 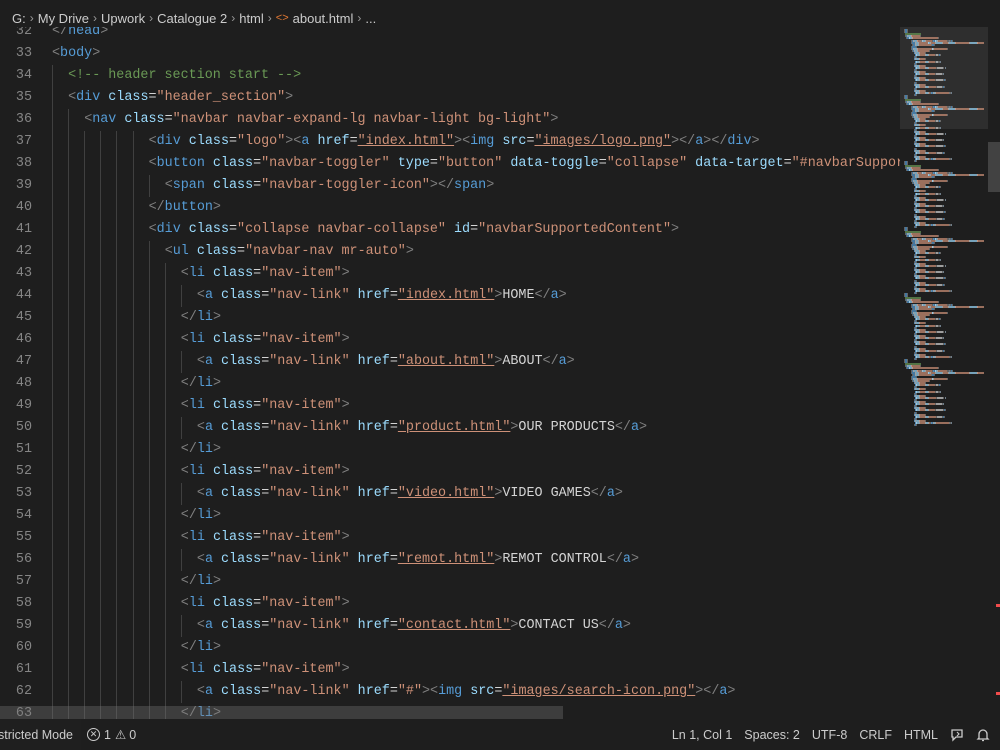 I want to click on cursor-position: Ln 1, Col 1, so click(x=702, y=735).